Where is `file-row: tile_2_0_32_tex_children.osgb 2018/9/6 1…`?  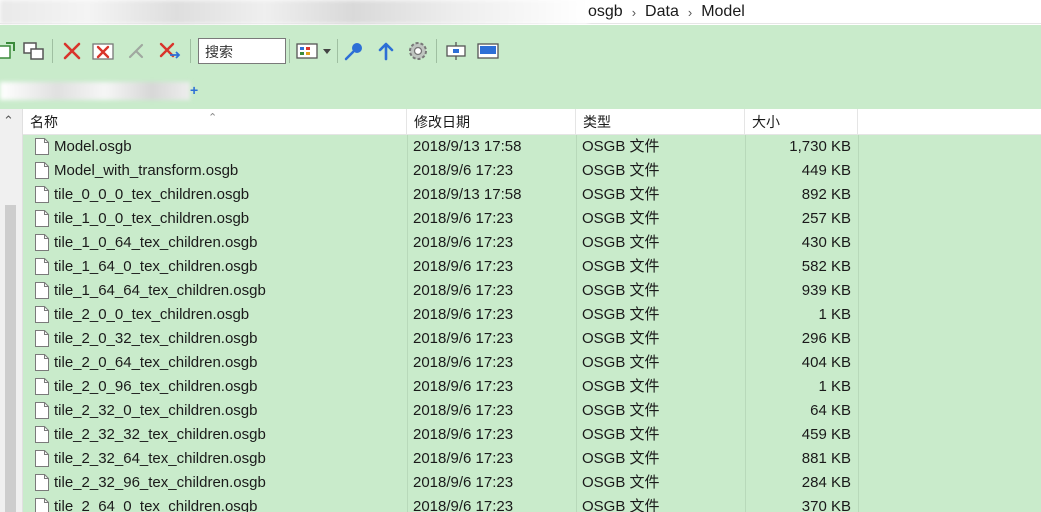 file-row: tile_2_0_32_tex_children.osgb 2018/9/6 1… is located at coordinates (532, 339).